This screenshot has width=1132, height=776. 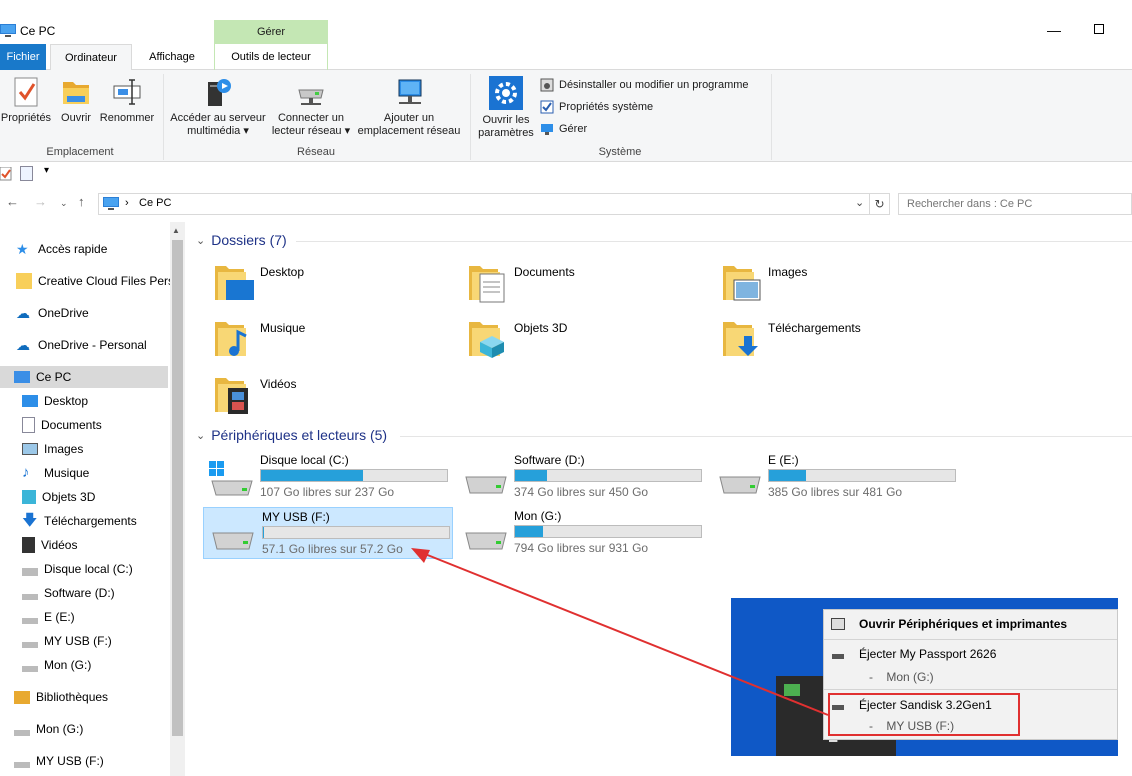 I want to click on folders-section-header: ⌄ Dossiers (7), so click(x=241, y=240).